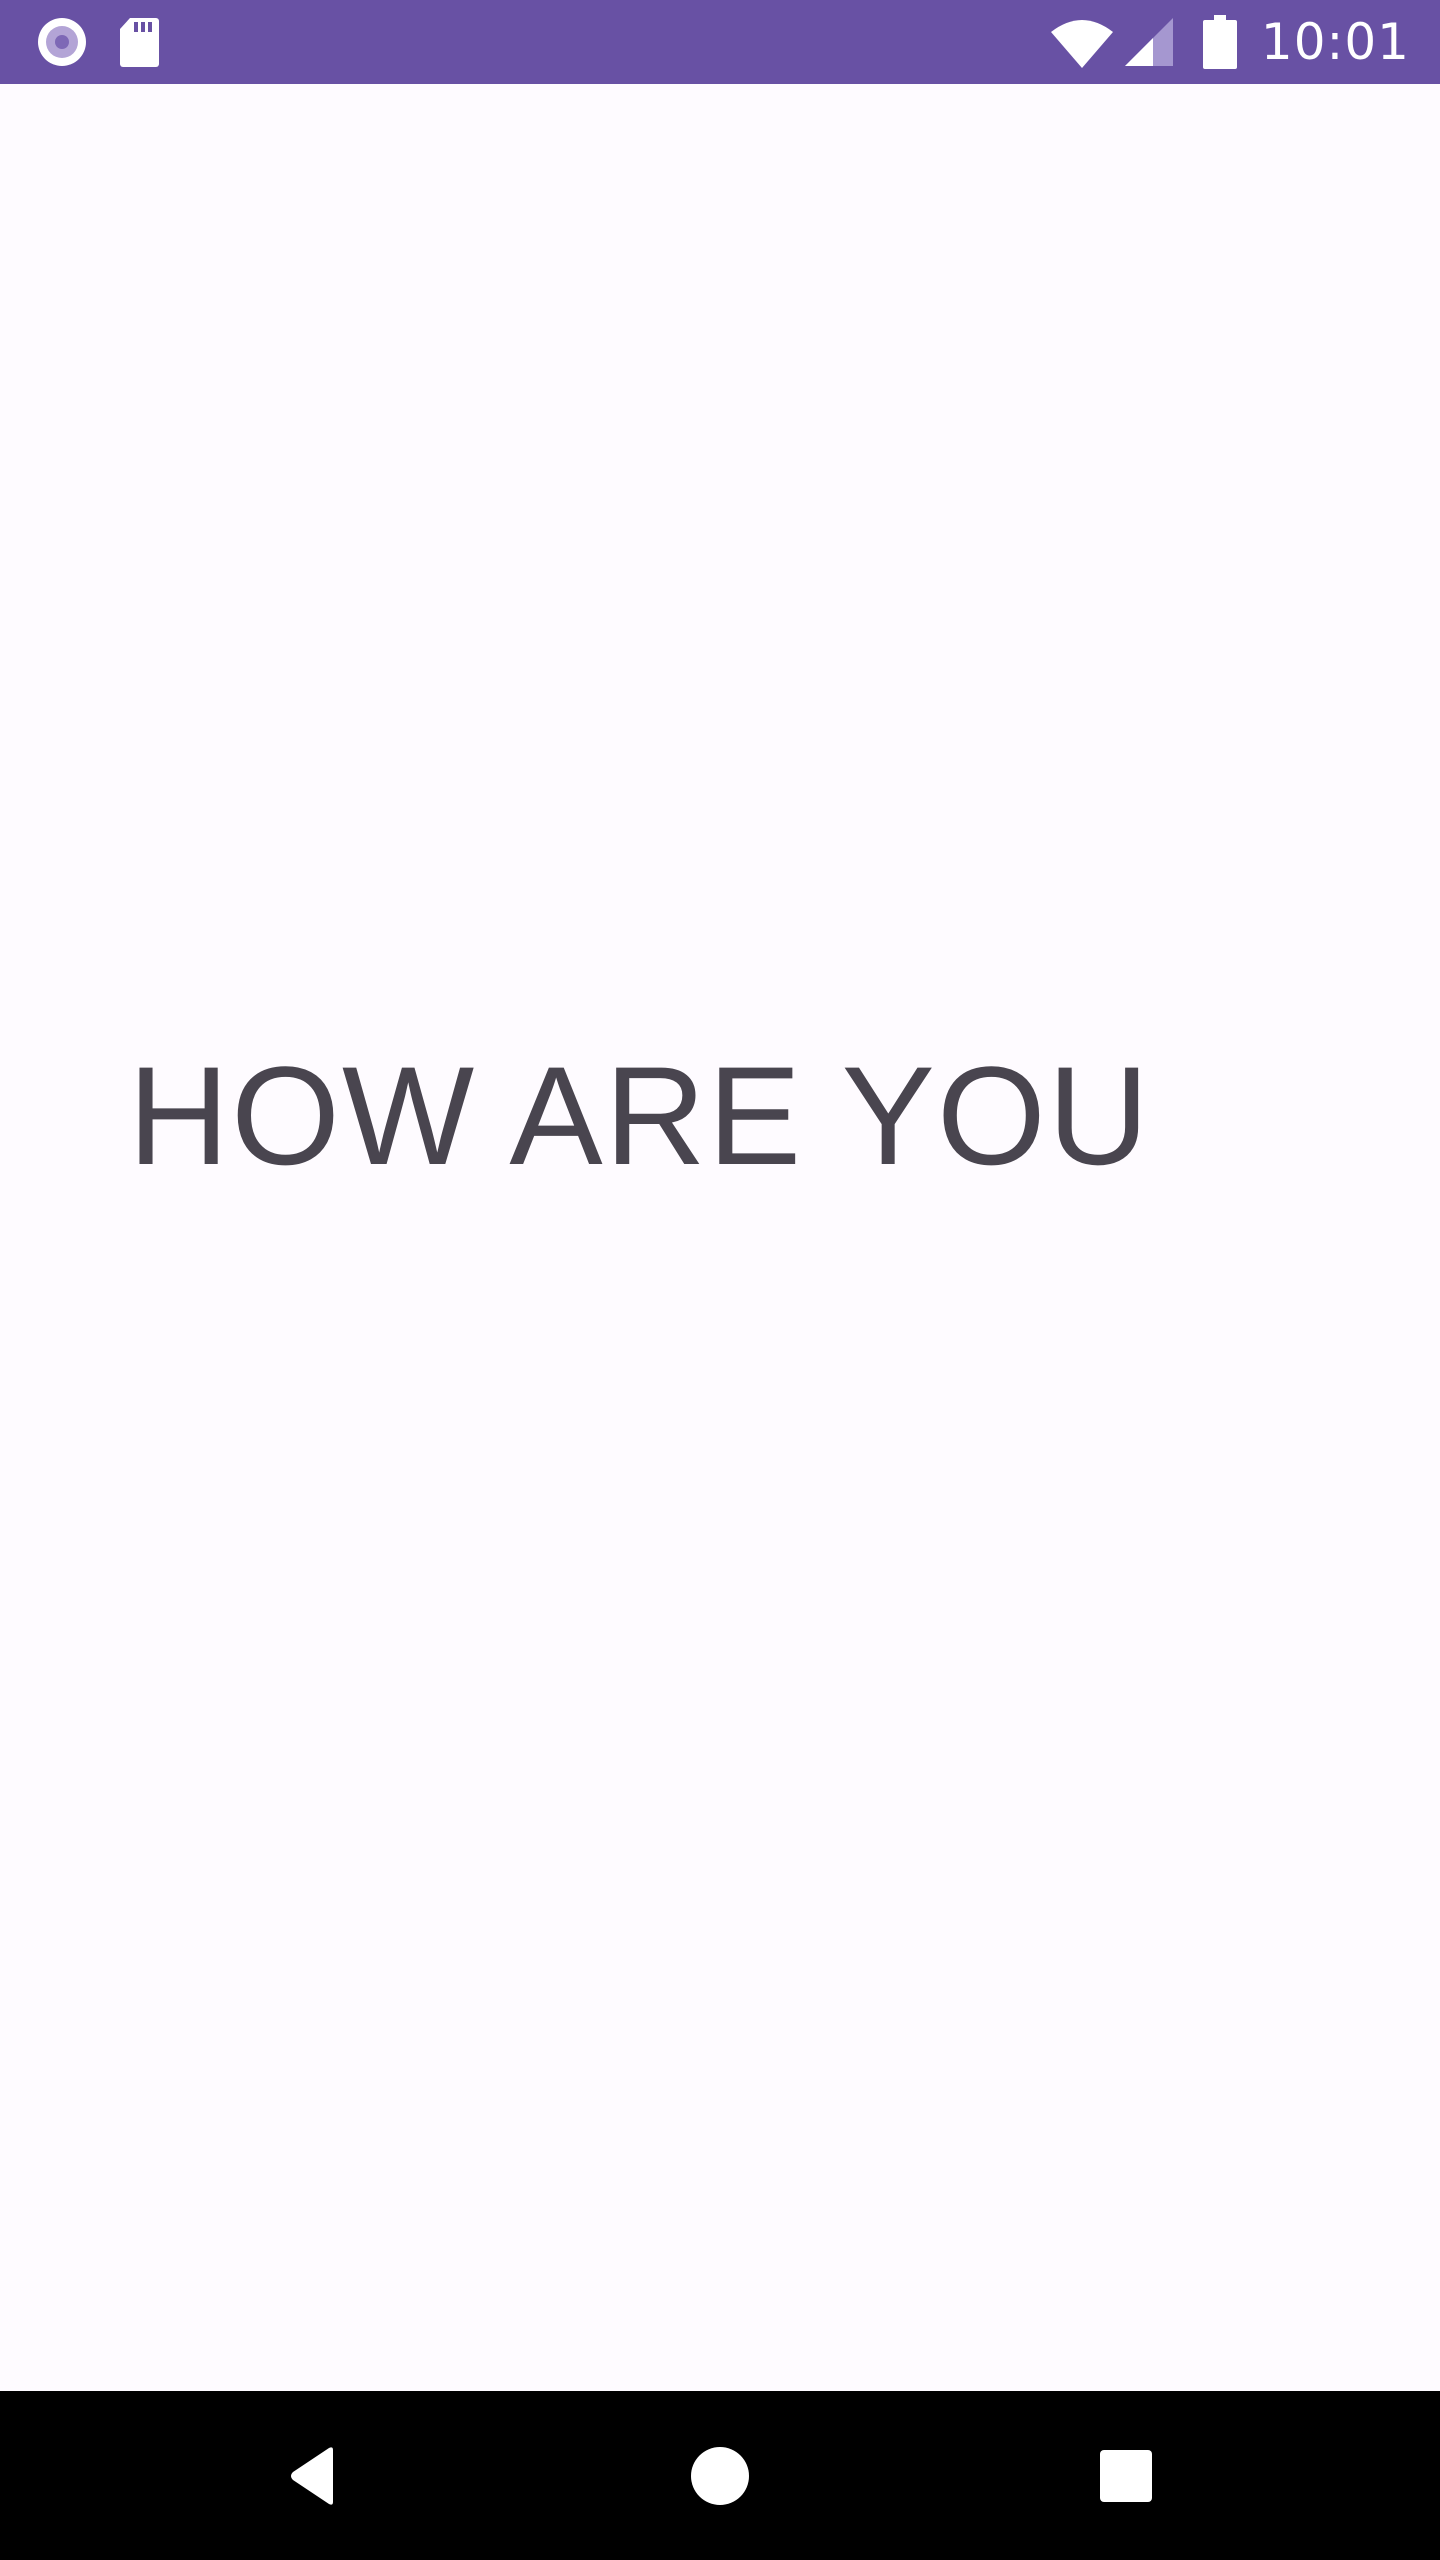 This screenshot has height=2560, width=1440. Describe the element at coordinates (1082, 42) in the screenshot. I see `wifi-icon` at that location.